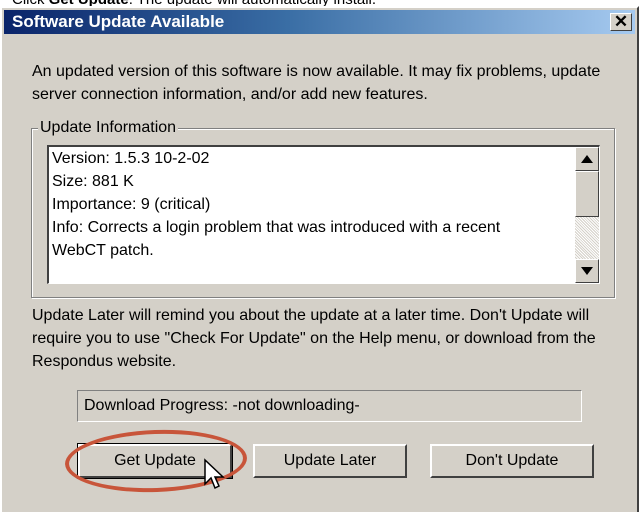 The image size is (639, 512). I want to click on update-information-label: Update Information, so click(108, 128).